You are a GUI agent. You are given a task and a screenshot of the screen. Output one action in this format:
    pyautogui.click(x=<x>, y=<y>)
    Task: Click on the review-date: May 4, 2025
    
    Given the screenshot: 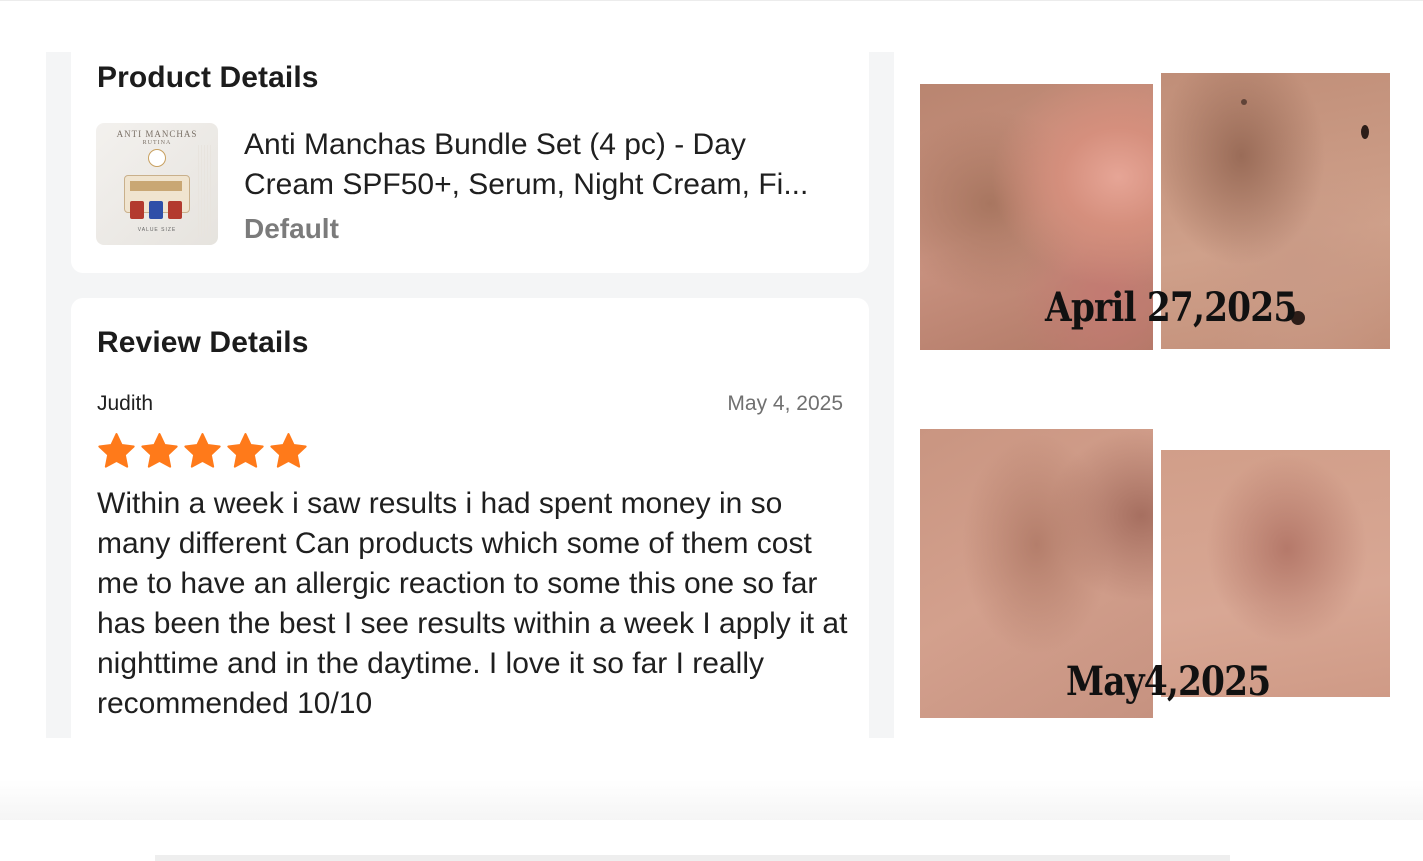 What is the action you would take?
    pyautogui.click(x=785, y=403)
    